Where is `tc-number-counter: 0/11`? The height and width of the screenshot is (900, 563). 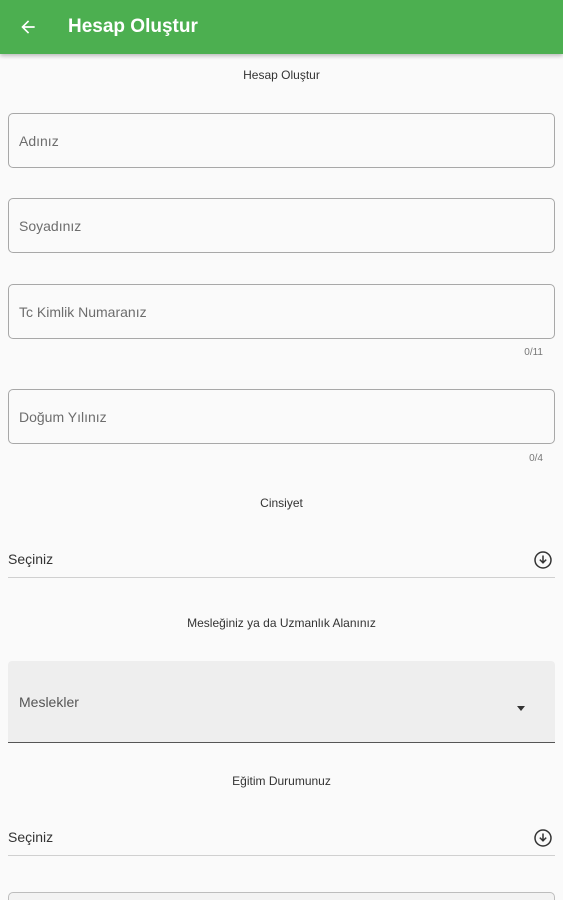
tc-number-counter: 0/11 is located at coordinates (533, 352).